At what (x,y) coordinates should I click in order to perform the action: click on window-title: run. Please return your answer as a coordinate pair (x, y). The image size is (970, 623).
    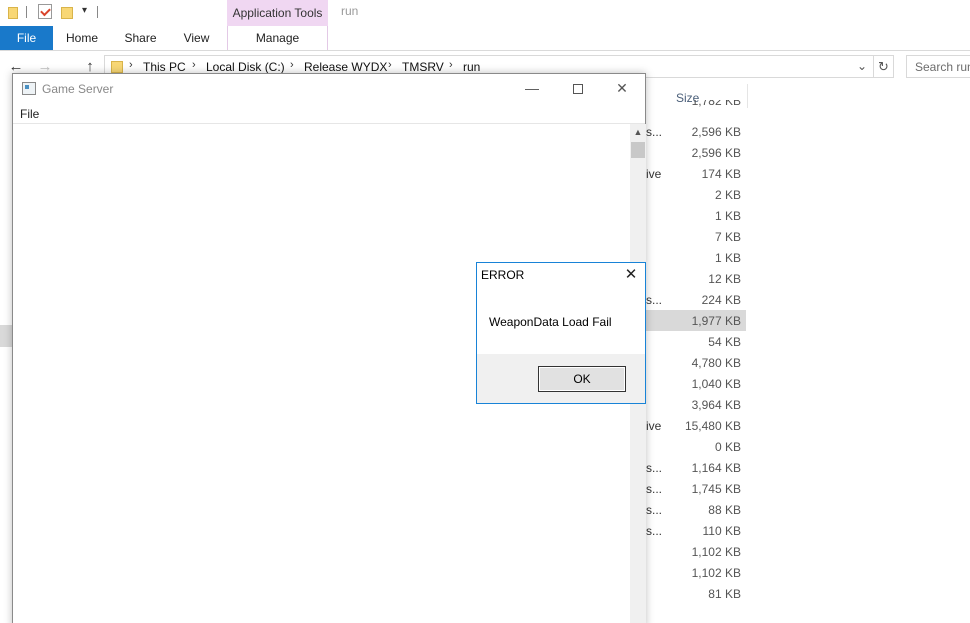
    Looking at the image, I should click on (350, 11).